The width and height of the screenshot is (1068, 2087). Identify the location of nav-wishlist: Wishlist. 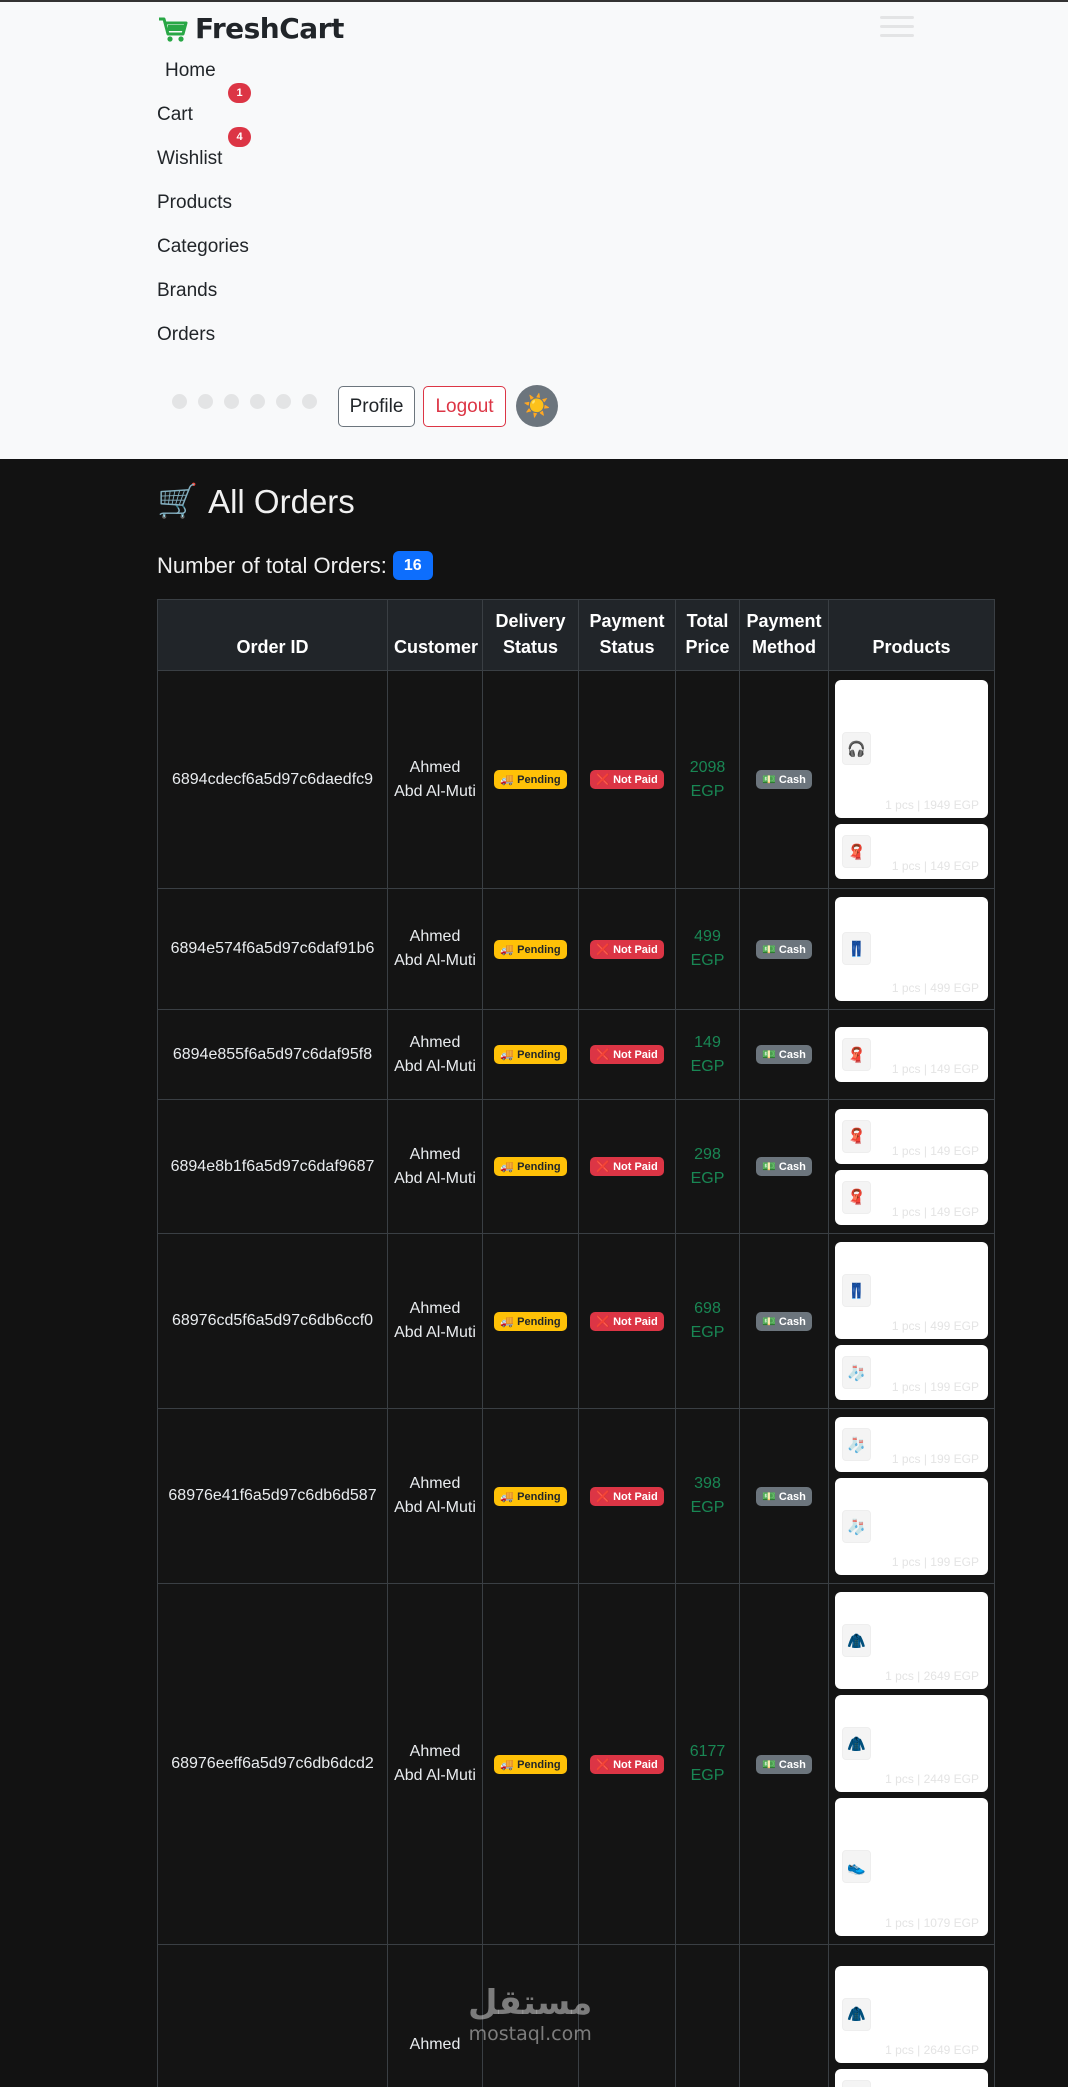
(189, 159).